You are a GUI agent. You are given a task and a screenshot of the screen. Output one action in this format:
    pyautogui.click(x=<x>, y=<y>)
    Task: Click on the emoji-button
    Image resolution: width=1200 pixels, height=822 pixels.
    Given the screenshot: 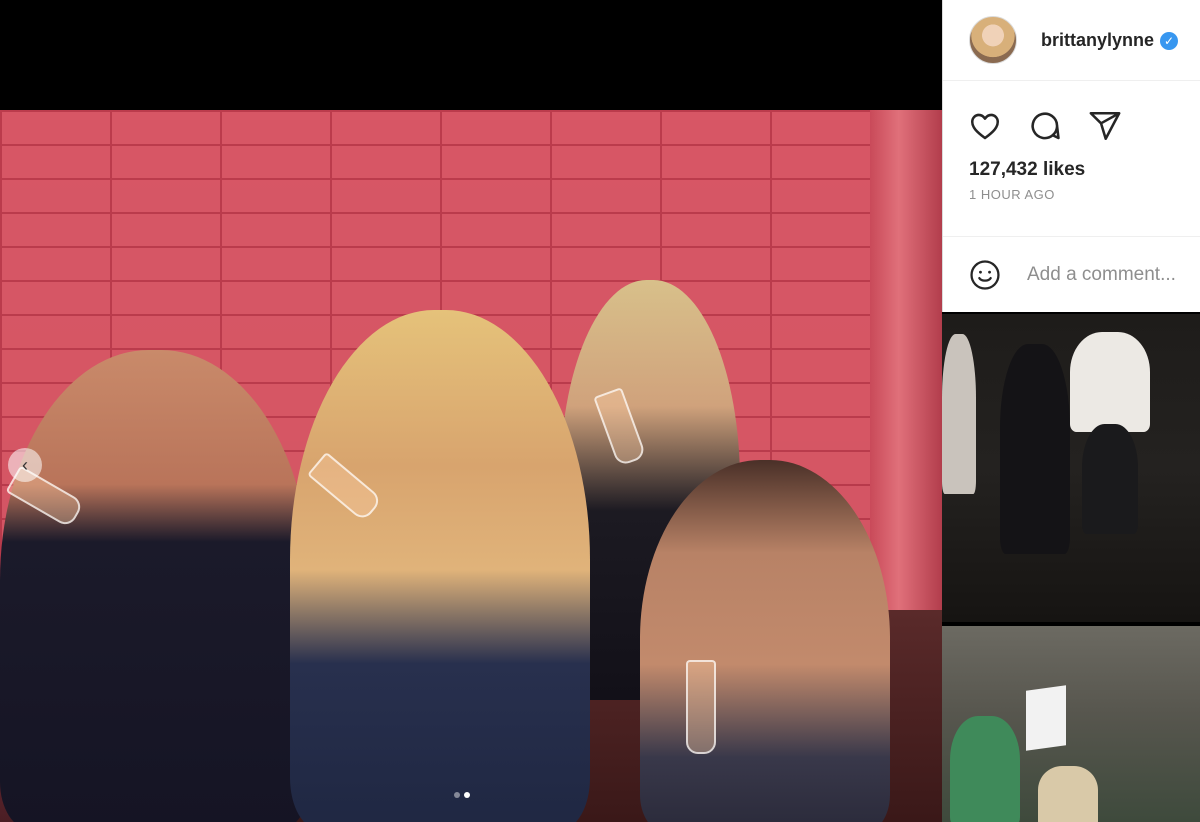 What is the action you would take?
    pyautogui.click(x=985, y=275)
    